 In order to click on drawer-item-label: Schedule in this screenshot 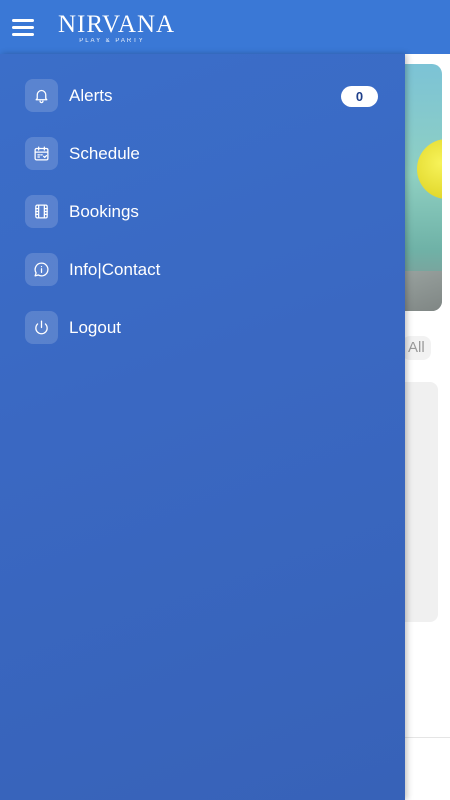, I will do `click(104, 153)`.